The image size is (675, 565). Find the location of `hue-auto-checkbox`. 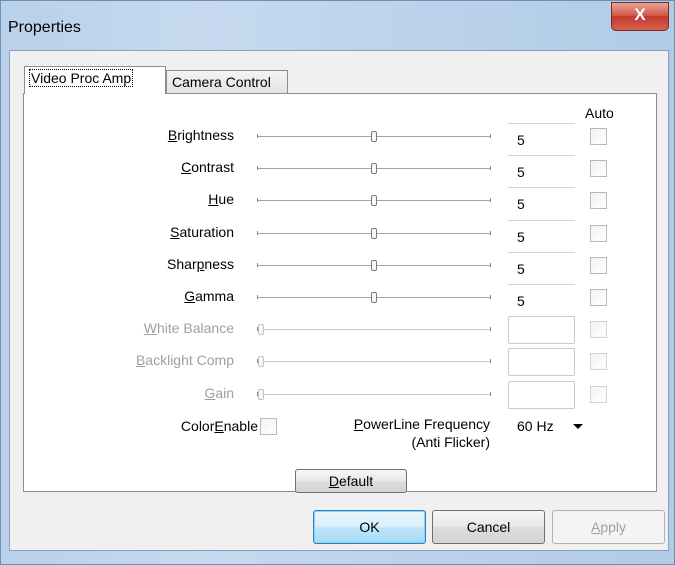

hue-auto-checkbox is located at coordinates (598, 200).